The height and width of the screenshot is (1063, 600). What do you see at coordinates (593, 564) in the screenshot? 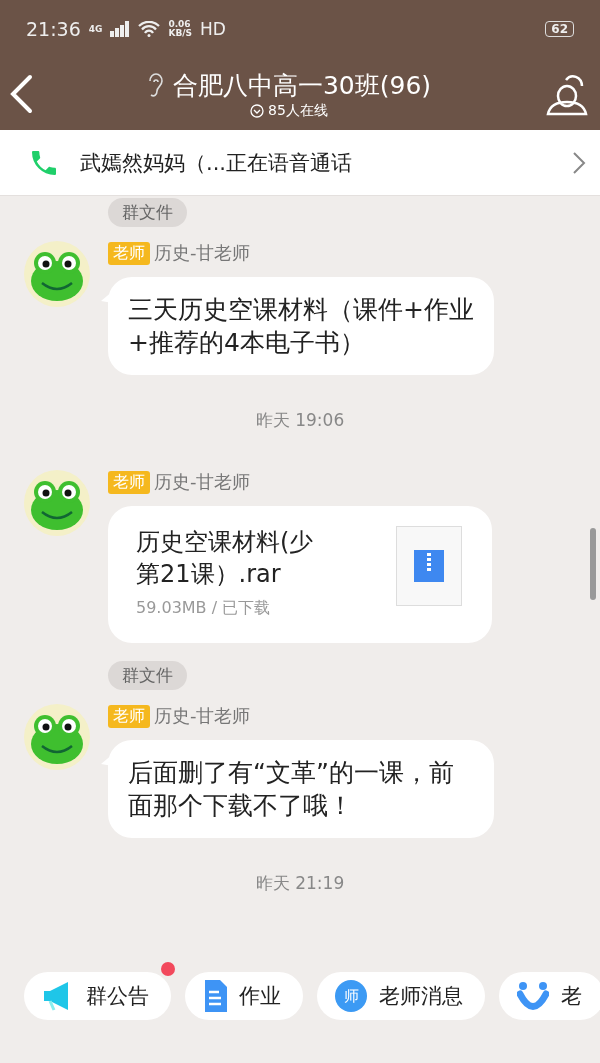
I see `scrollbar` at bounding box center [593, 564].